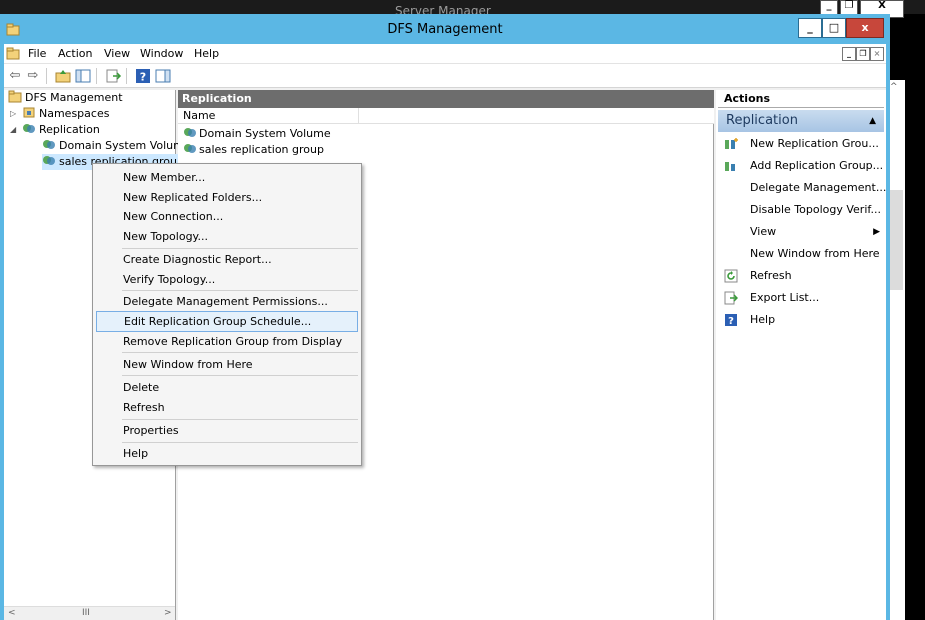 This screenshot has height=620, width=925. Describe the element at coordinates (83, 76) in the screenshot. I see `show-hide-tree-icon` at that location.